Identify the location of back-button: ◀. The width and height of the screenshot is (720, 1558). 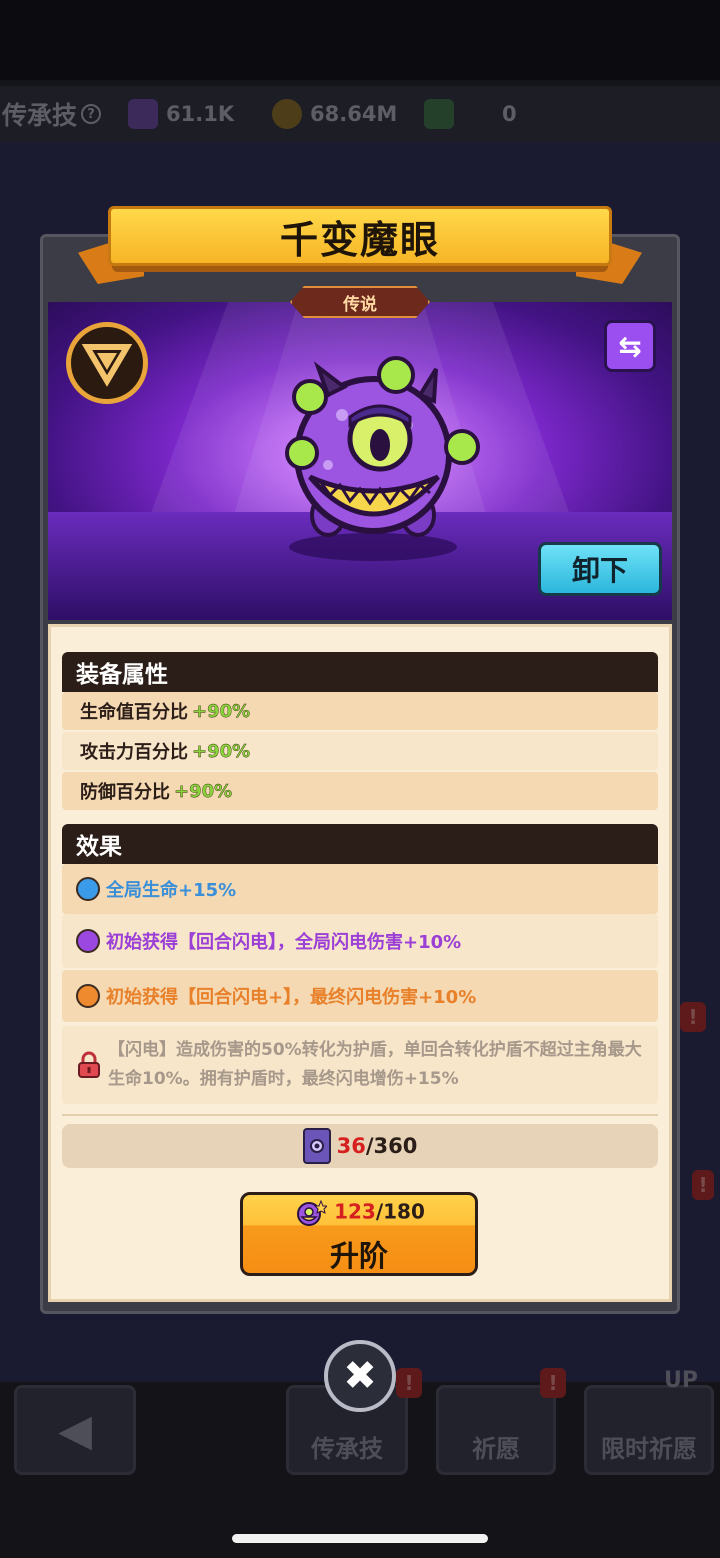
(75, 1430).